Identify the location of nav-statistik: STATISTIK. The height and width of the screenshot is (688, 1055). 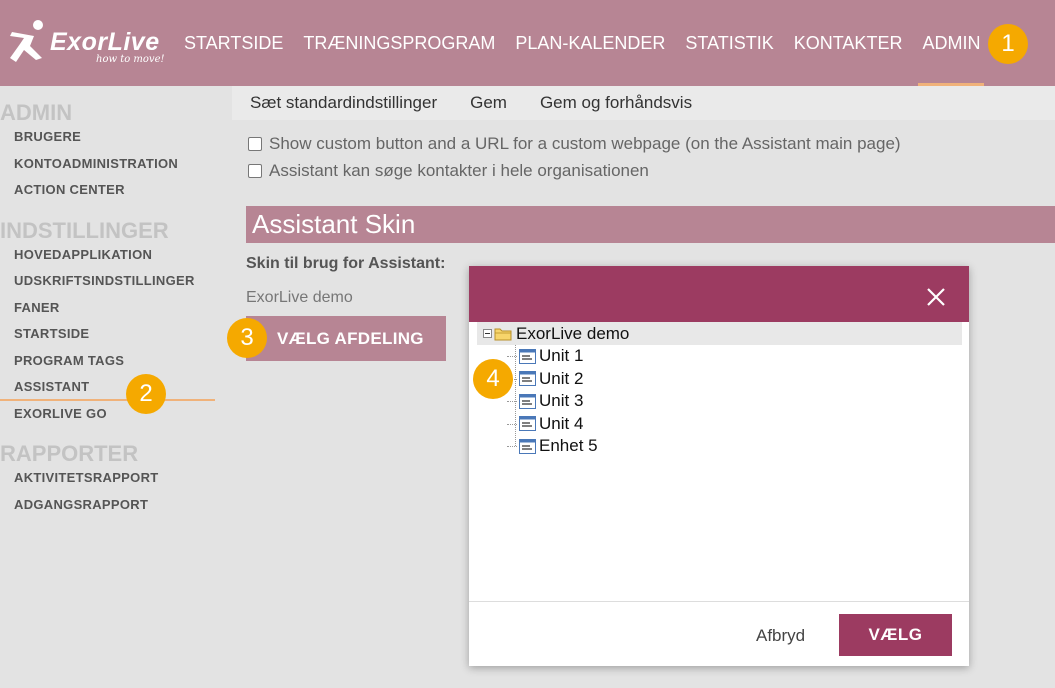
(729, 43).